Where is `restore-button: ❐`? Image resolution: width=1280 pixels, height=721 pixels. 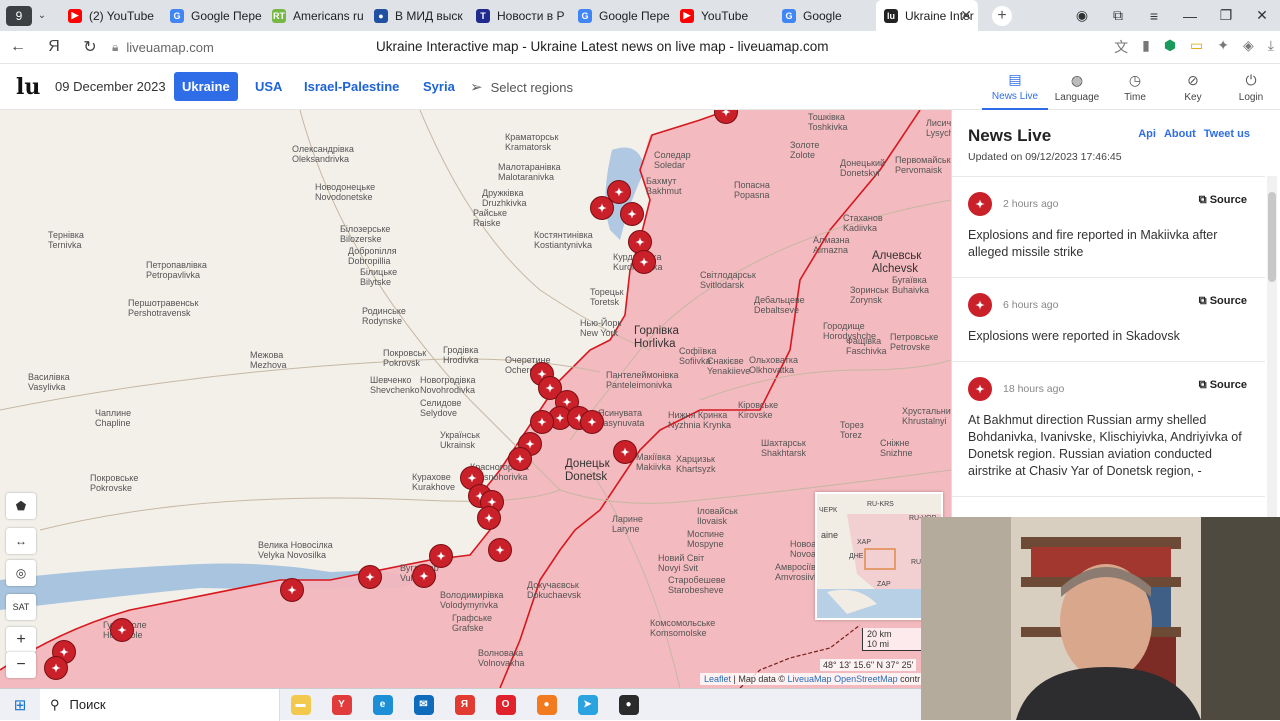 restore-button: ❐ is located at coordinates (1226, 15).